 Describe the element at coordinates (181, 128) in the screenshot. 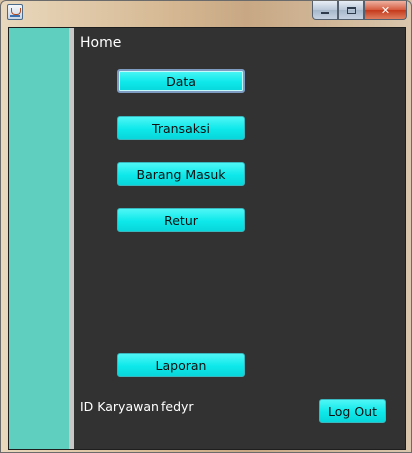

I see `transaksi-button: Transaksi` at that location.